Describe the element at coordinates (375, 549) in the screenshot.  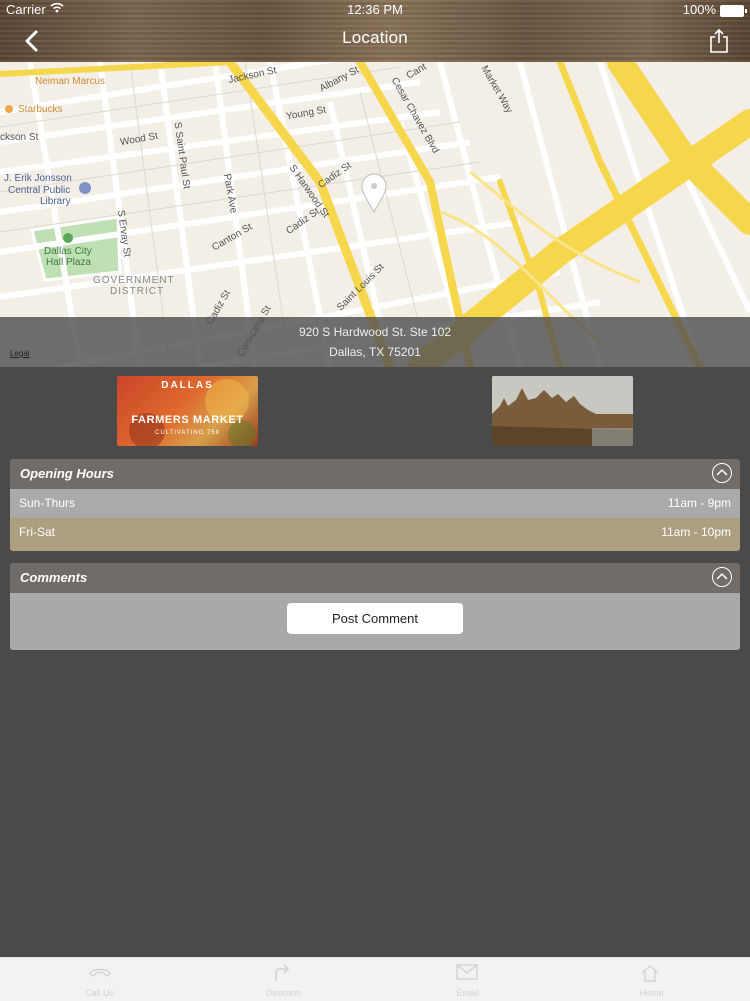
I see `divider` at that location.